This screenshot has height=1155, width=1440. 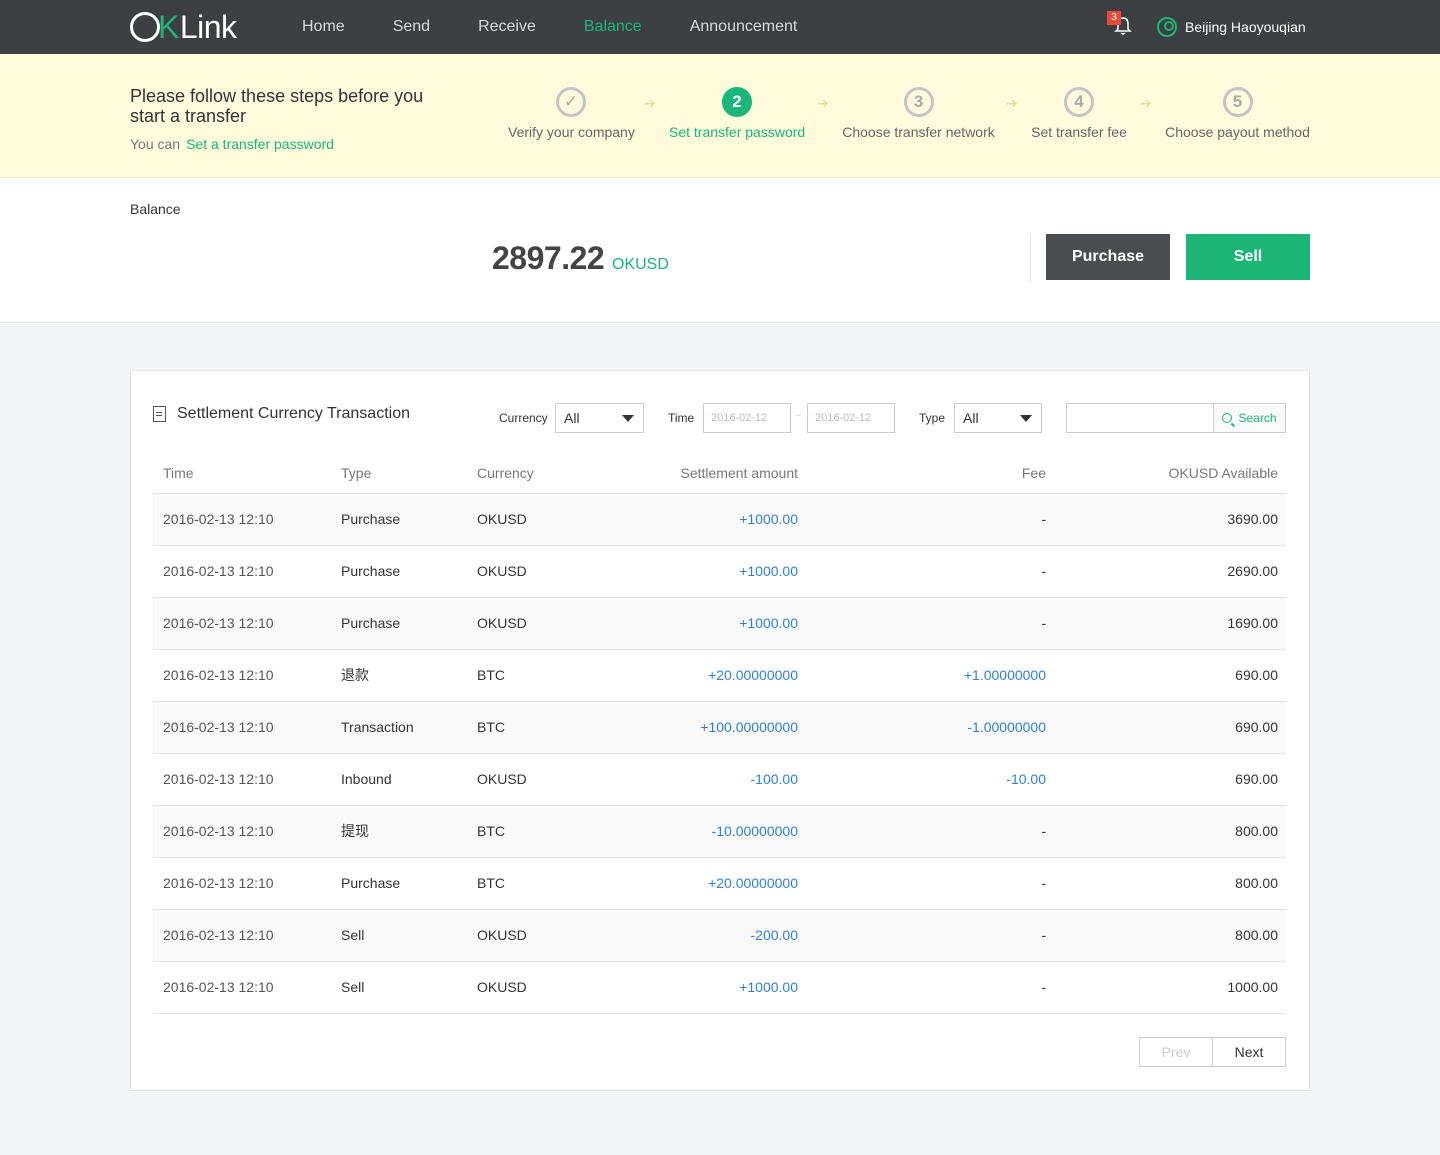 I want to click on user-menu: Beijing Haoyouqian, so click(x=1231, y=27).